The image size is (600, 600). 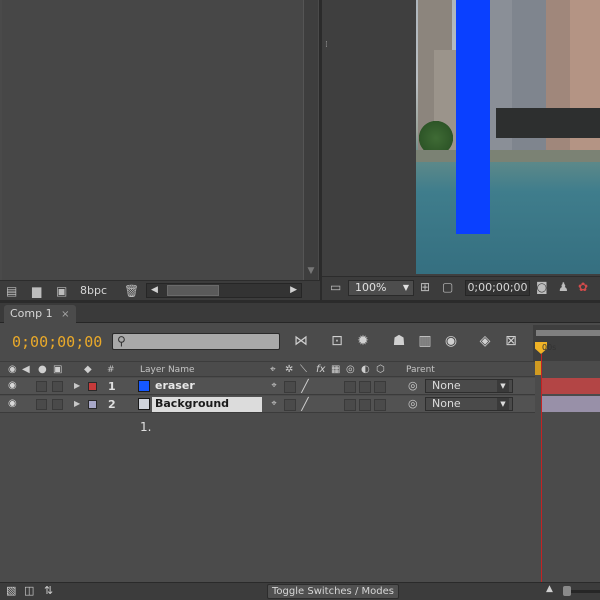 I want to click on layer-name: eraser, so click(x=173, y=386).